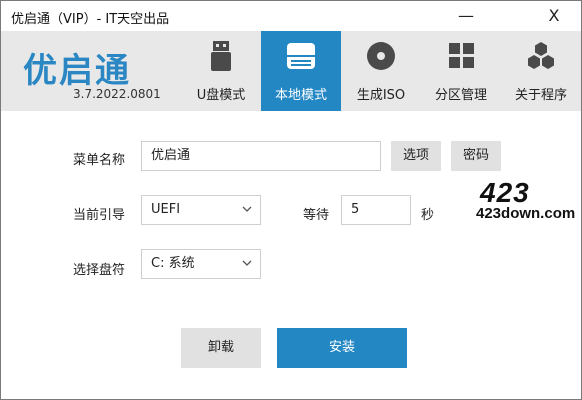 The image size is (582, 400). What do you see at coordinates (99, 160) in the screenshot?
I see `menu-name-label: 菜单名称` at bounding box center [99, 160].